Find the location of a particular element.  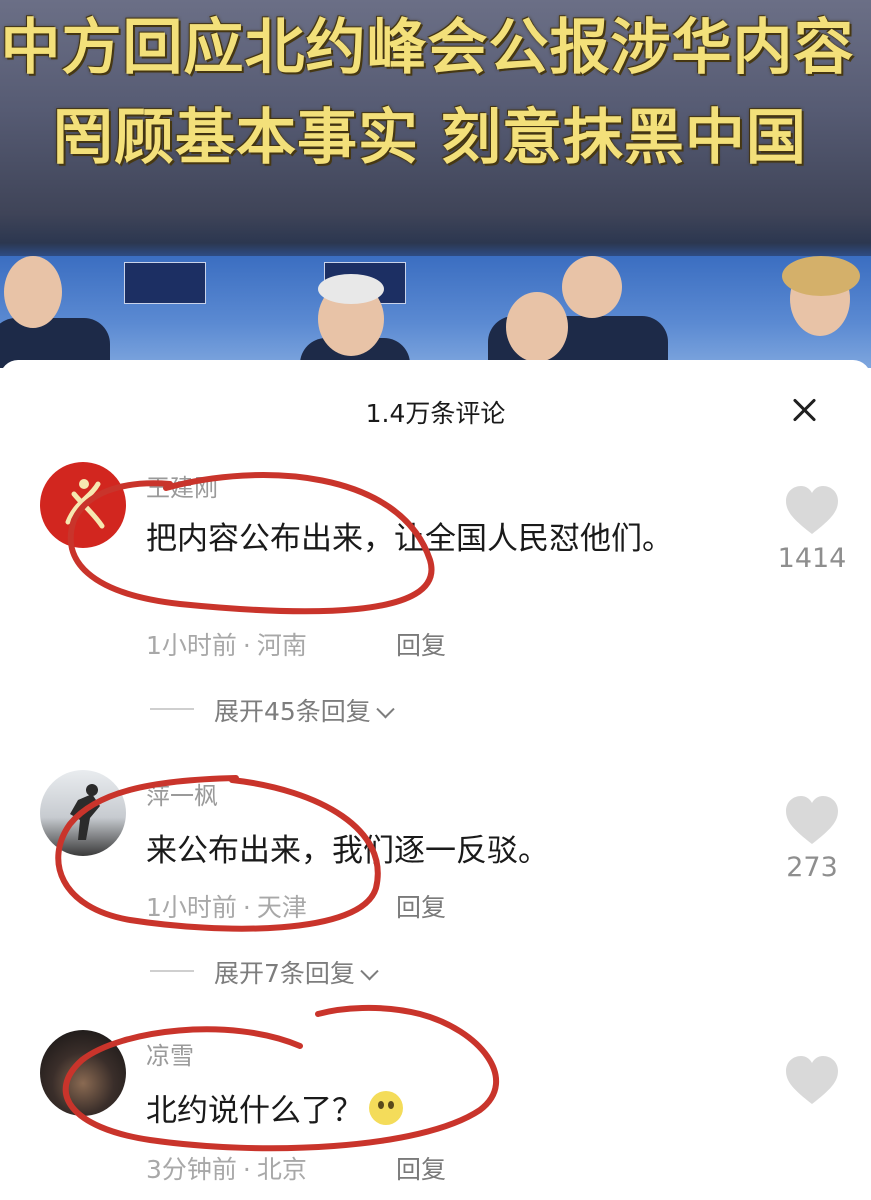

like-count: 273 is located at coordinates (812, 867).